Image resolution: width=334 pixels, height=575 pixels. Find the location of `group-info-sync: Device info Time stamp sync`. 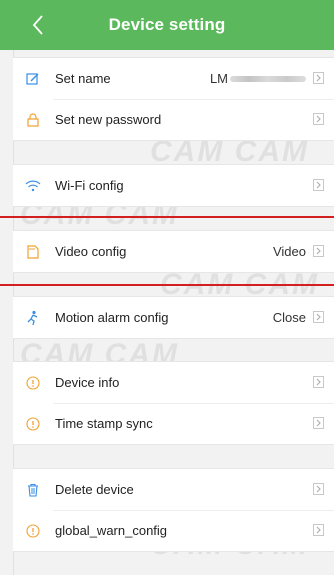

group-info-sync: Device info Time stamp sync is located at coordinates (173, 403).